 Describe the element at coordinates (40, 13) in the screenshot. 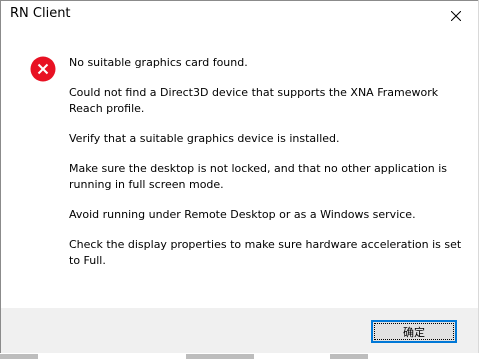

I see `window-title: RN Client` at that location.